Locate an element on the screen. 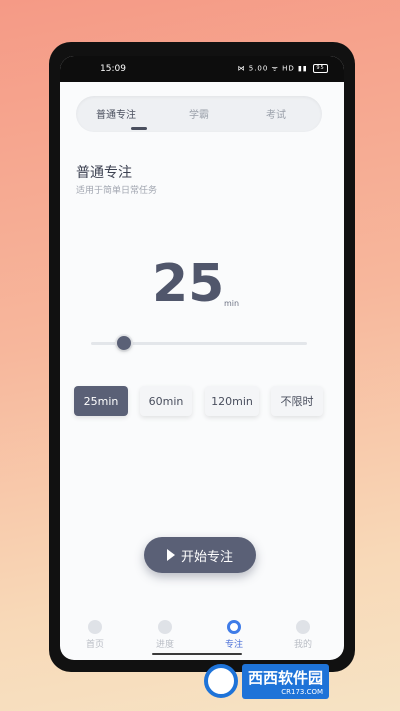  start-focus-label: 开始专注 is located at coordinates (206, 557).